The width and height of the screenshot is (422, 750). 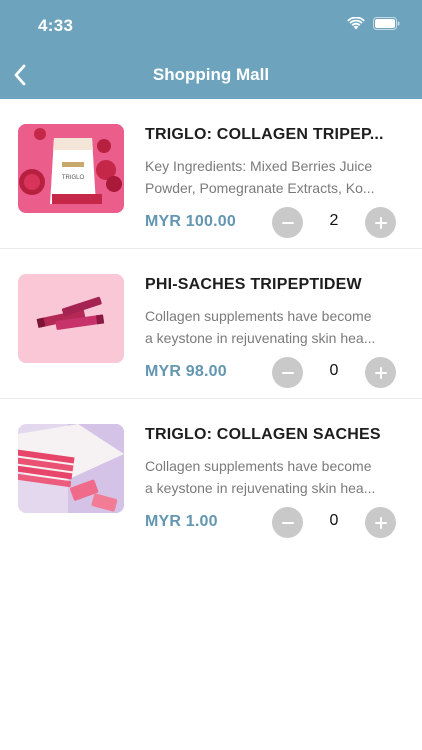 What do you see at coordinates (276, 435) in the screenshot?
I see `product-title: TRIGLO: COLLAGEN SACHES` at bounding box center [276, 435].